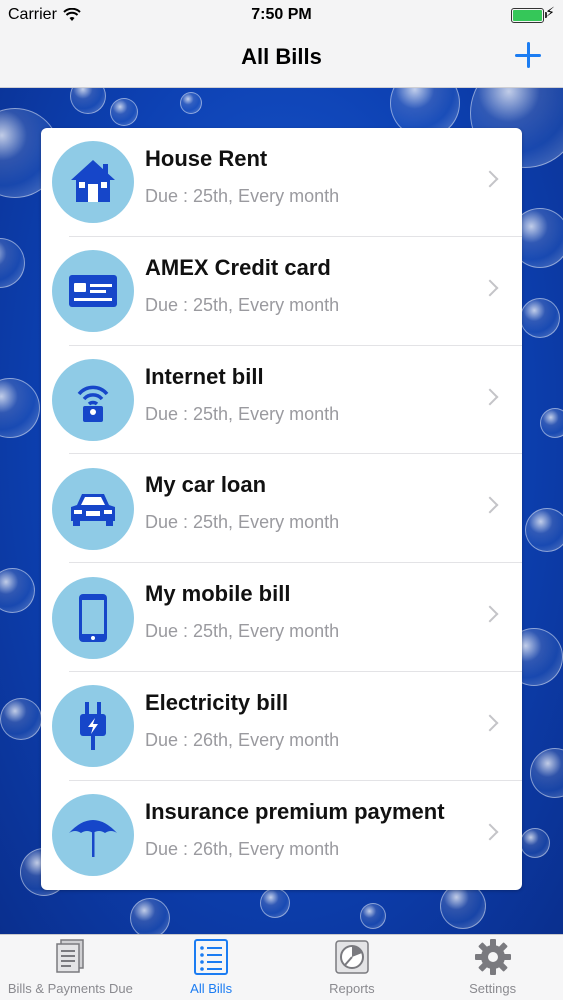 This screenshot has width=563, height=1000. I want to click on navigation-header: Carrier 7:50 PM ⚡ All Bills, so click(281, 44).